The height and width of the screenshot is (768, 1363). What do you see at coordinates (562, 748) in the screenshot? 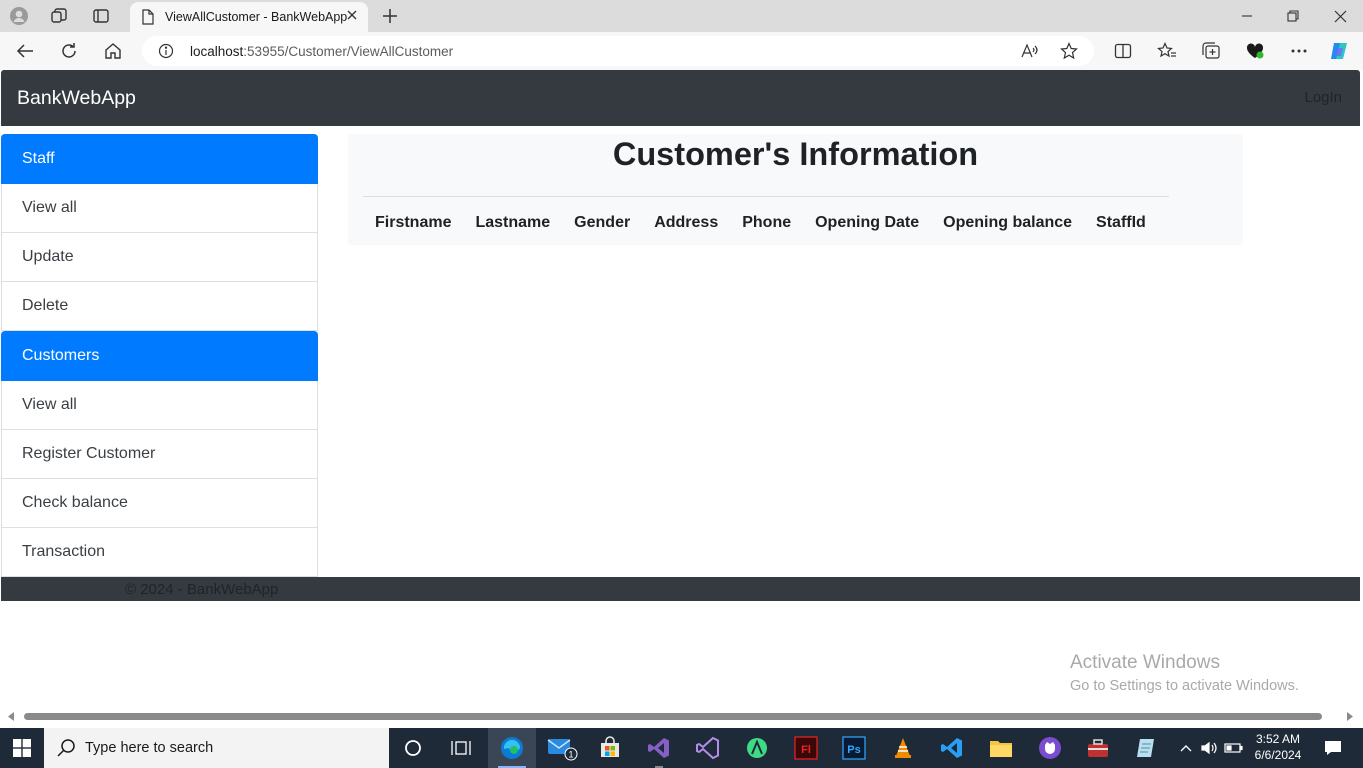
I see `mail-icon: 1` at bounding box center [562, 748].